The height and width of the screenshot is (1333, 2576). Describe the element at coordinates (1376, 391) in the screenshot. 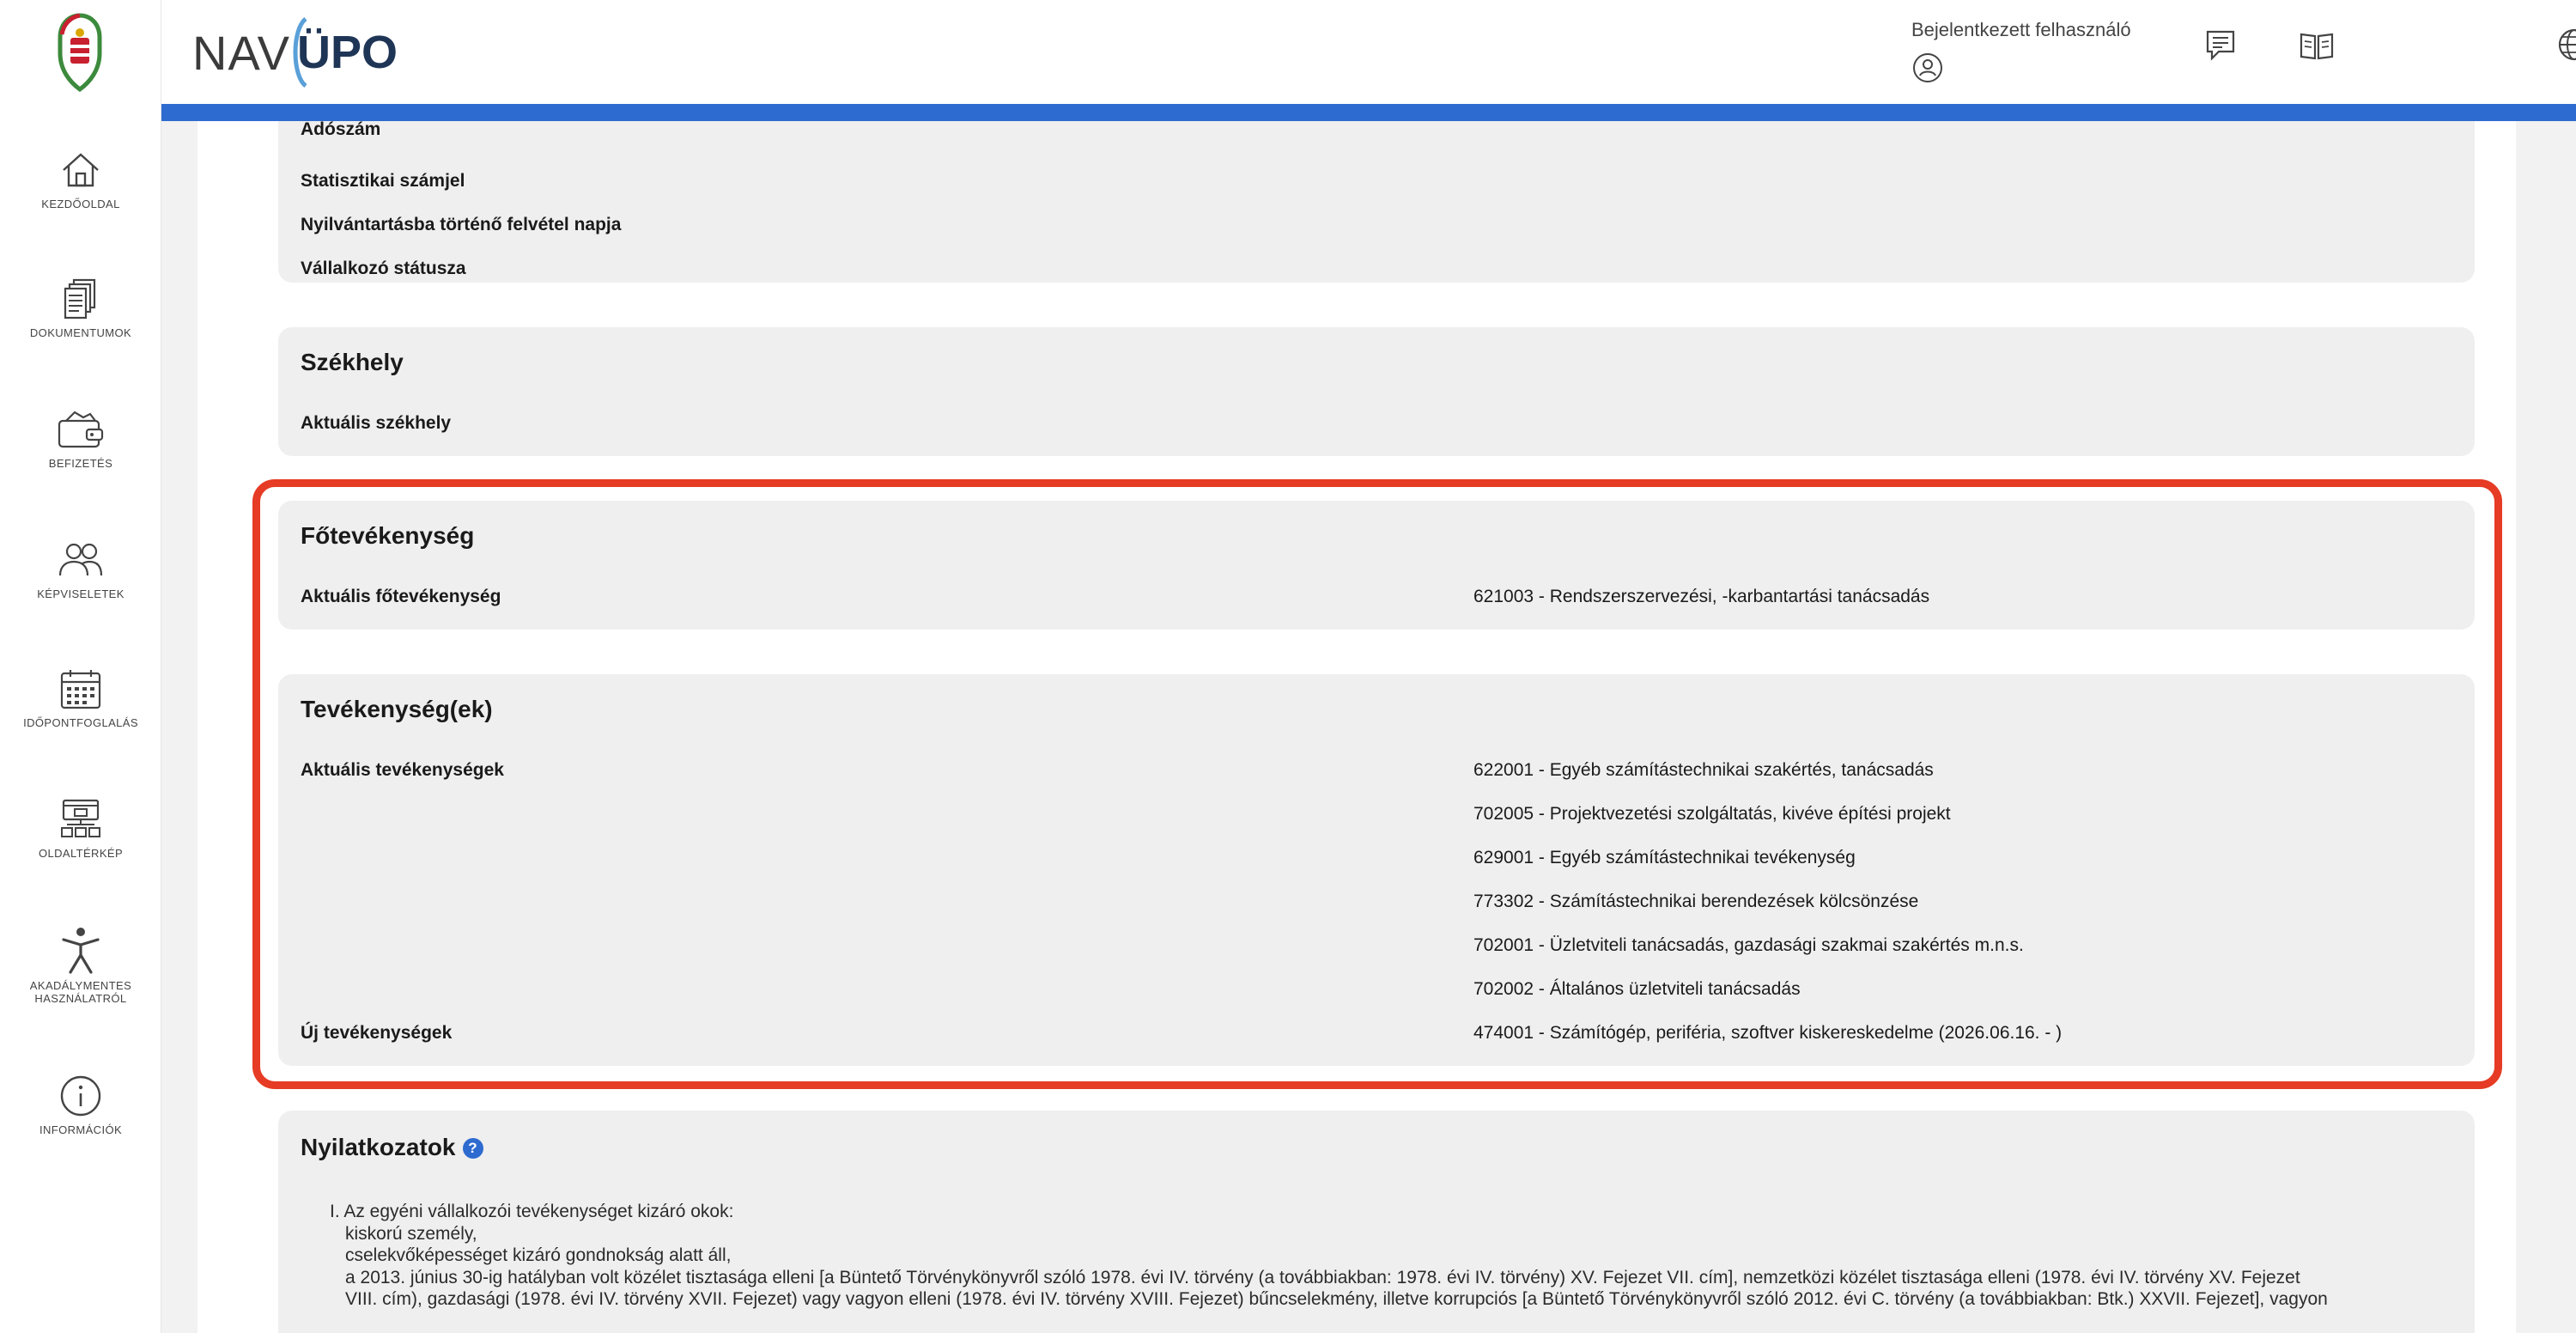

I see `headquarters-card: Székhely Aktuális székhely` at that location.